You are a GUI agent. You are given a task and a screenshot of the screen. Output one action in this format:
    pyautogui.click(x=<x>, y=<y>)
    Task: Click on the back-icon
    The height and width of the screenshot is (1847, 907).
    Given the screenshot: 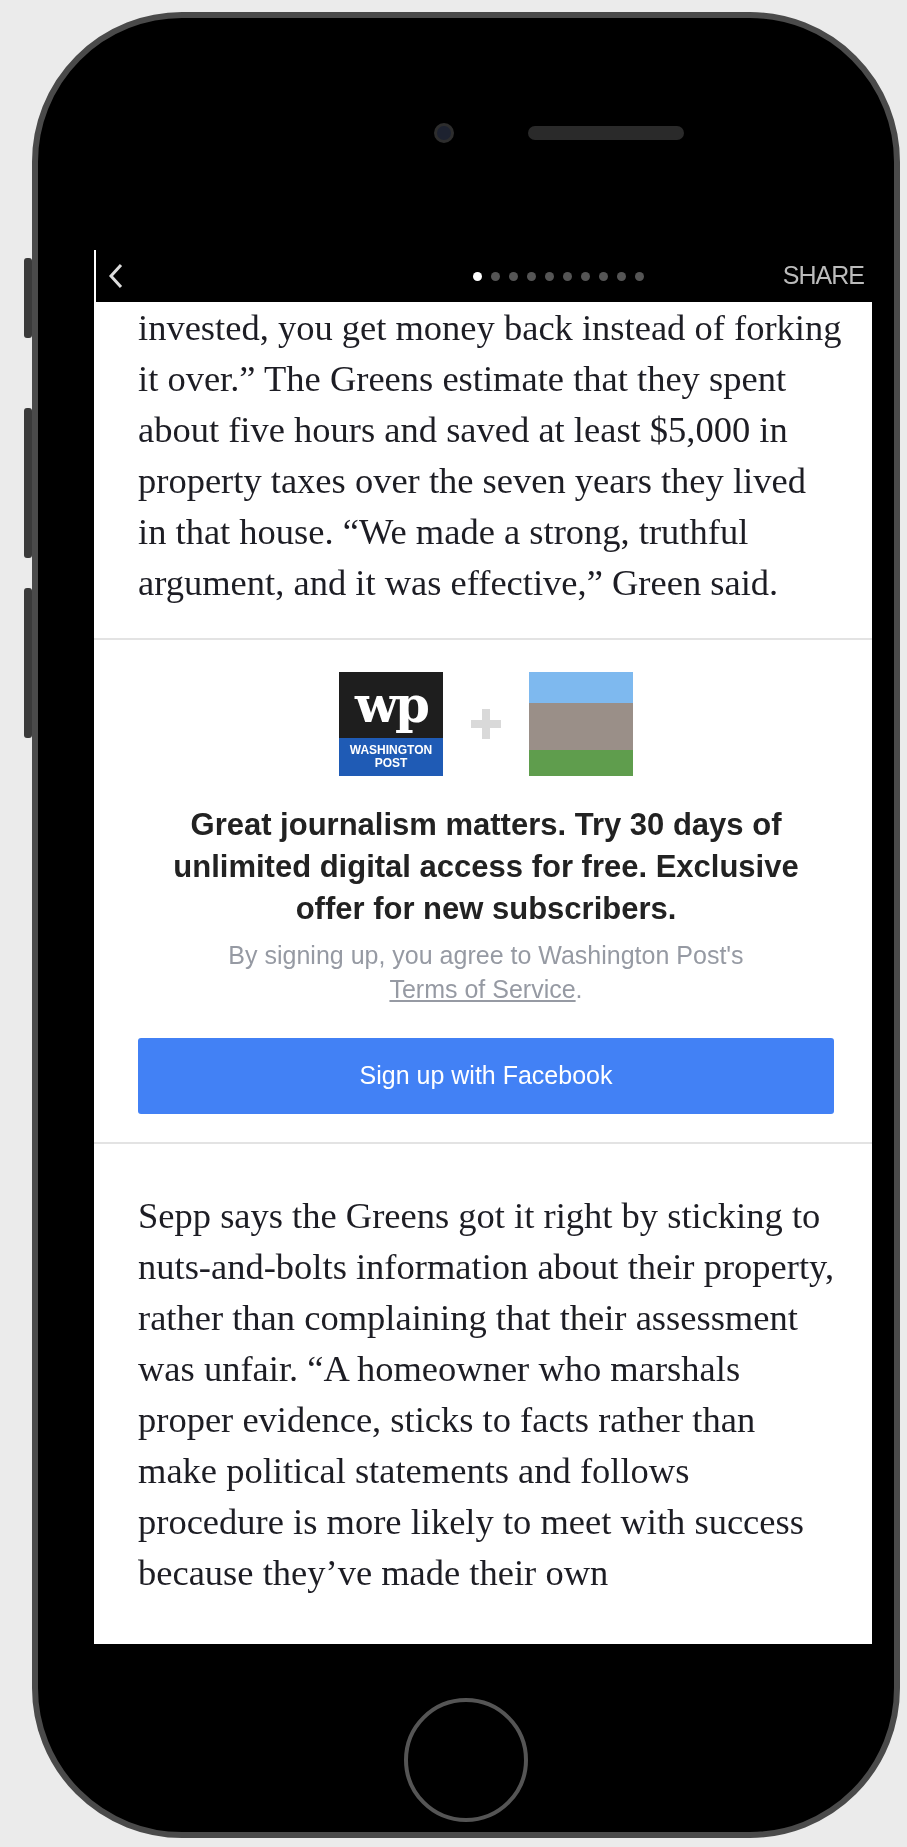 What is the action you would take?
    pyautogui.click(x=116, y=276)
    